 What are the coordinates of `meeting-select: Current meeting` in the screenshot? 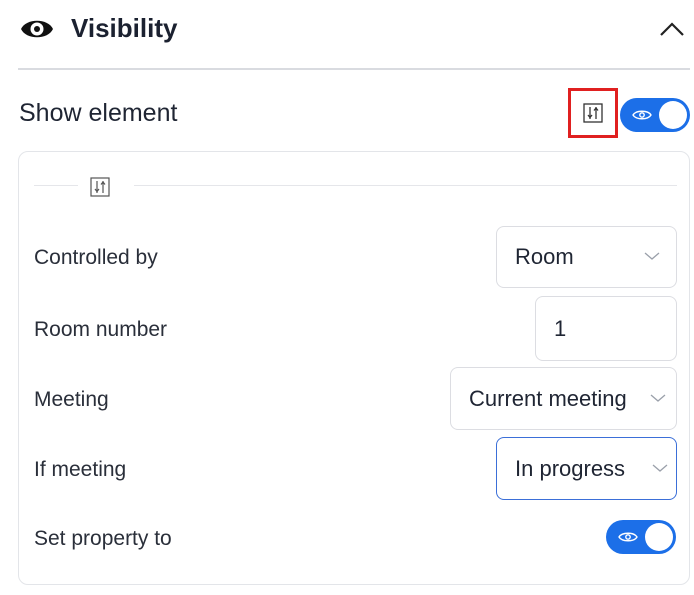 It's located at (563, 398).